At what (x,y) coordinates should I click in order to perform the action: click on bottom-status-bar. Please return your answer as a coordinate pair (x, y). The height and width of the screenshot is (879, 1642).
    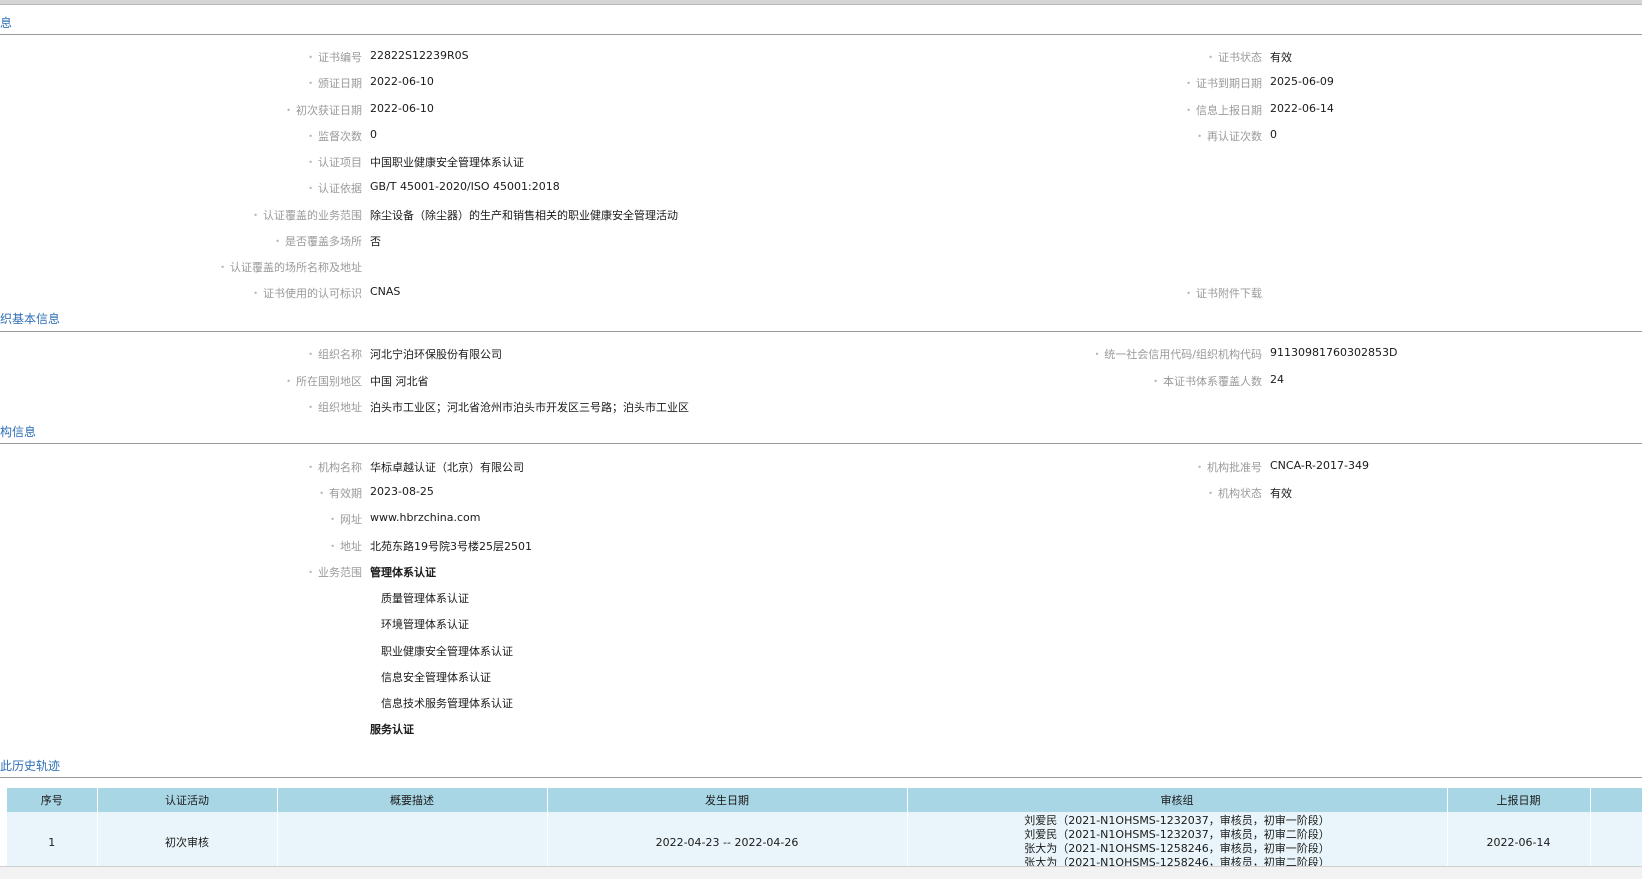
    Looking at the image, I should click on (821, 872).